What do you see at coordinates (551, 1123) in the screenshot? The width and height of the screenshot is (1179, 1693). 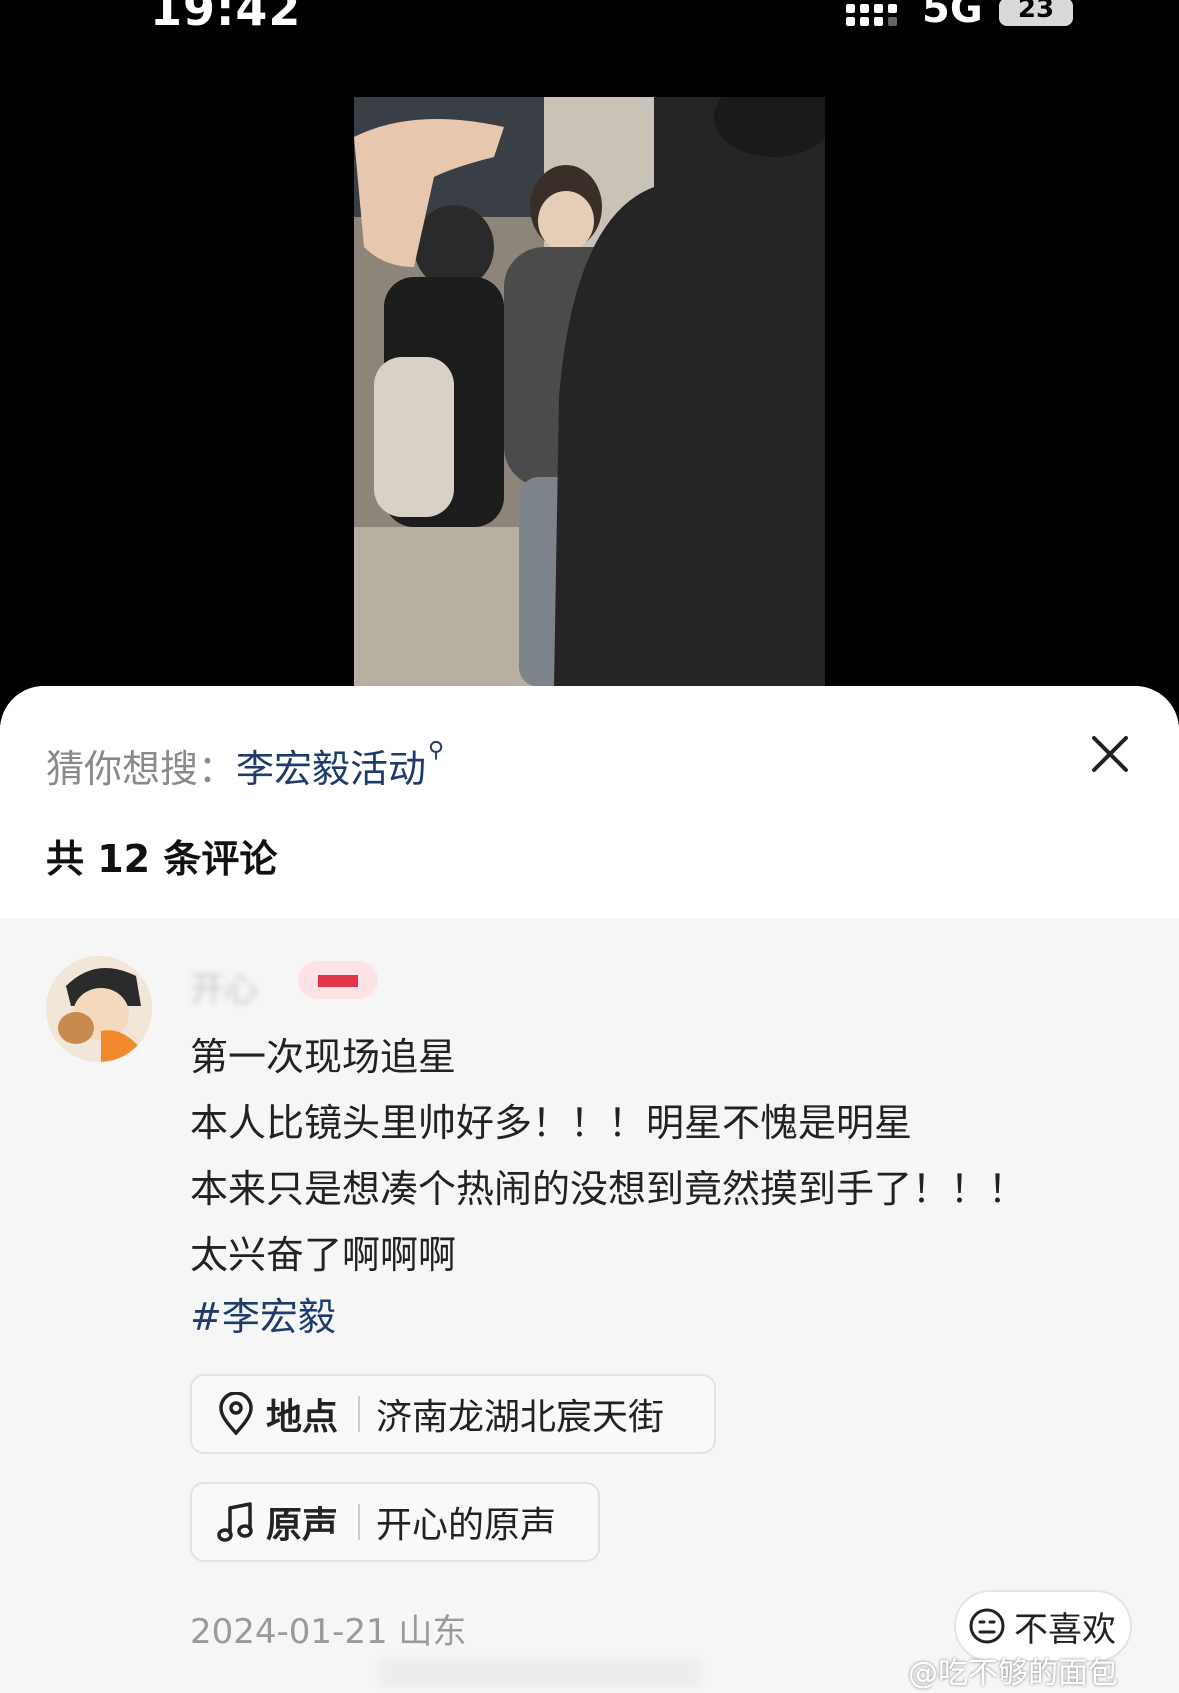 I see `comment-line: 本人比镜头里帅好多！！！明星不愧是明星` at bounding box center [551, 1123].